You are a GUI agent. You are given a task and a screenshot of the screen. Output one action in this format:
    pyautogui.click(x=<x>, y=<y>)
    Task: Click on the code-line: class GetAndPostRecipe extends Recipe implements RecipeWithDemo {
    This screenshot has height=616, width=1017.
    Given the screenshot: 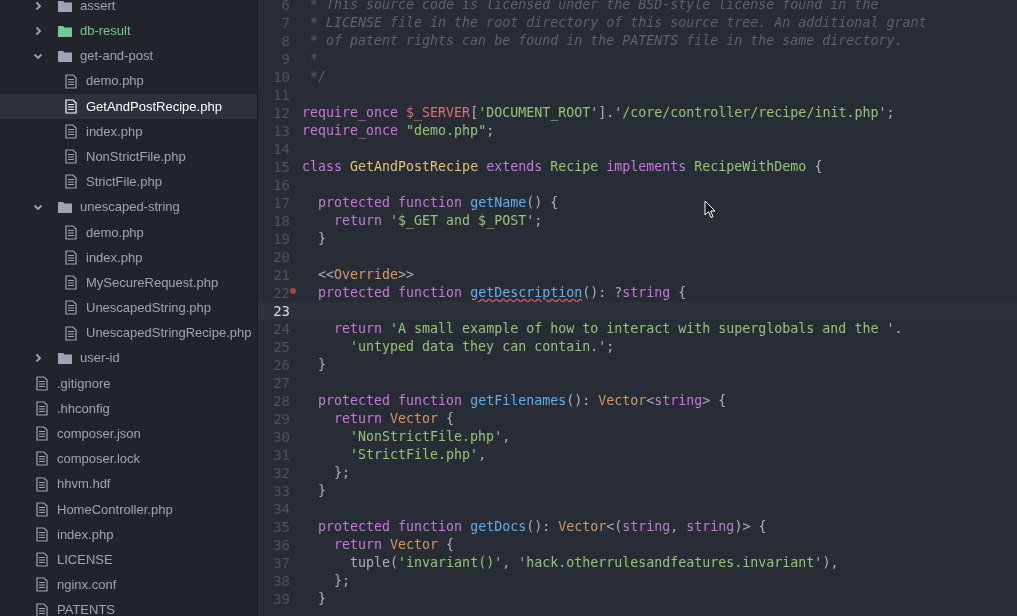 What is the action you would take?
    pyautogui.click(x=562, y=167)
    